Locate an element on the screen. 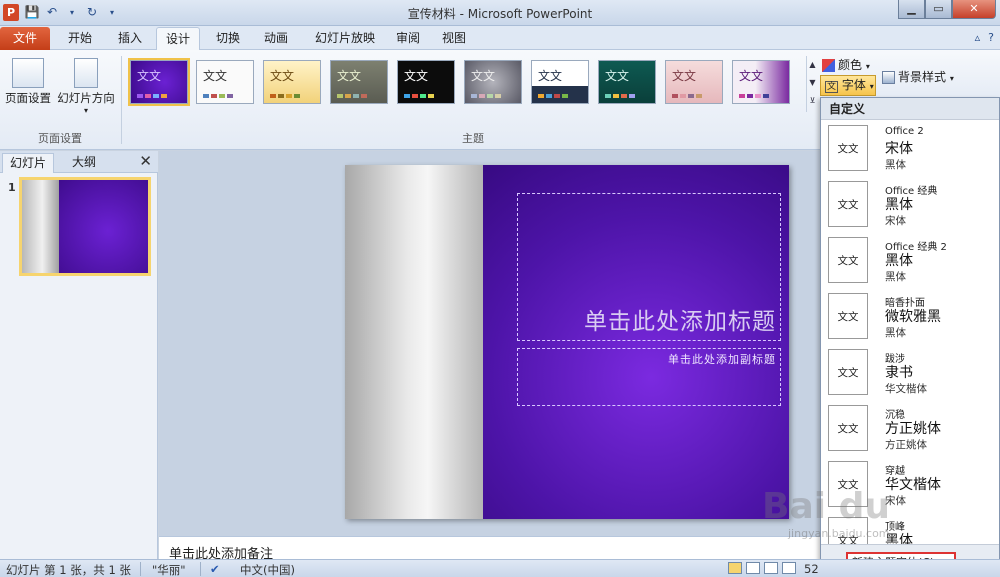 The width and height of the screenshot is (1000, 577). themes-gallery: 文文 文文 文文 文文 文文 文文 文文 文文 文文 文文 is located at coordinates (466, 84).